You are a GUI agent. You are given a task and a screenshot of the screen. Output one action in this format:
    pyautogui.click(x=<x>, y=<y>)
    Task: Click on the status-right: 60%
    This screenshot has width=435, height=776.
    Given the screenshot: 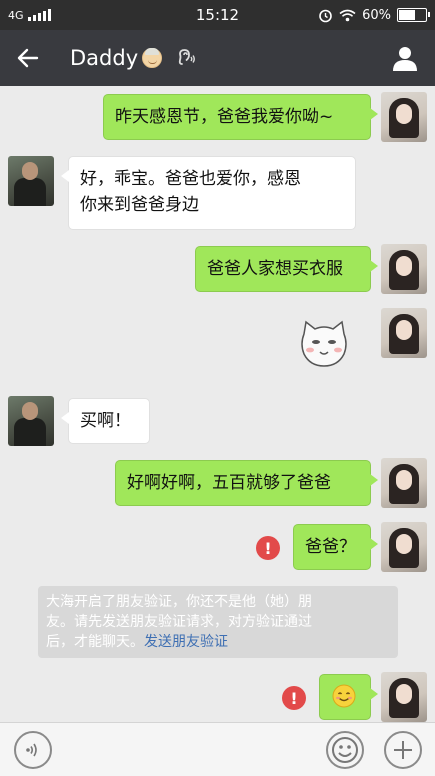 What is the action you would take?
    pyautogui.click(x=374, y=15)
    